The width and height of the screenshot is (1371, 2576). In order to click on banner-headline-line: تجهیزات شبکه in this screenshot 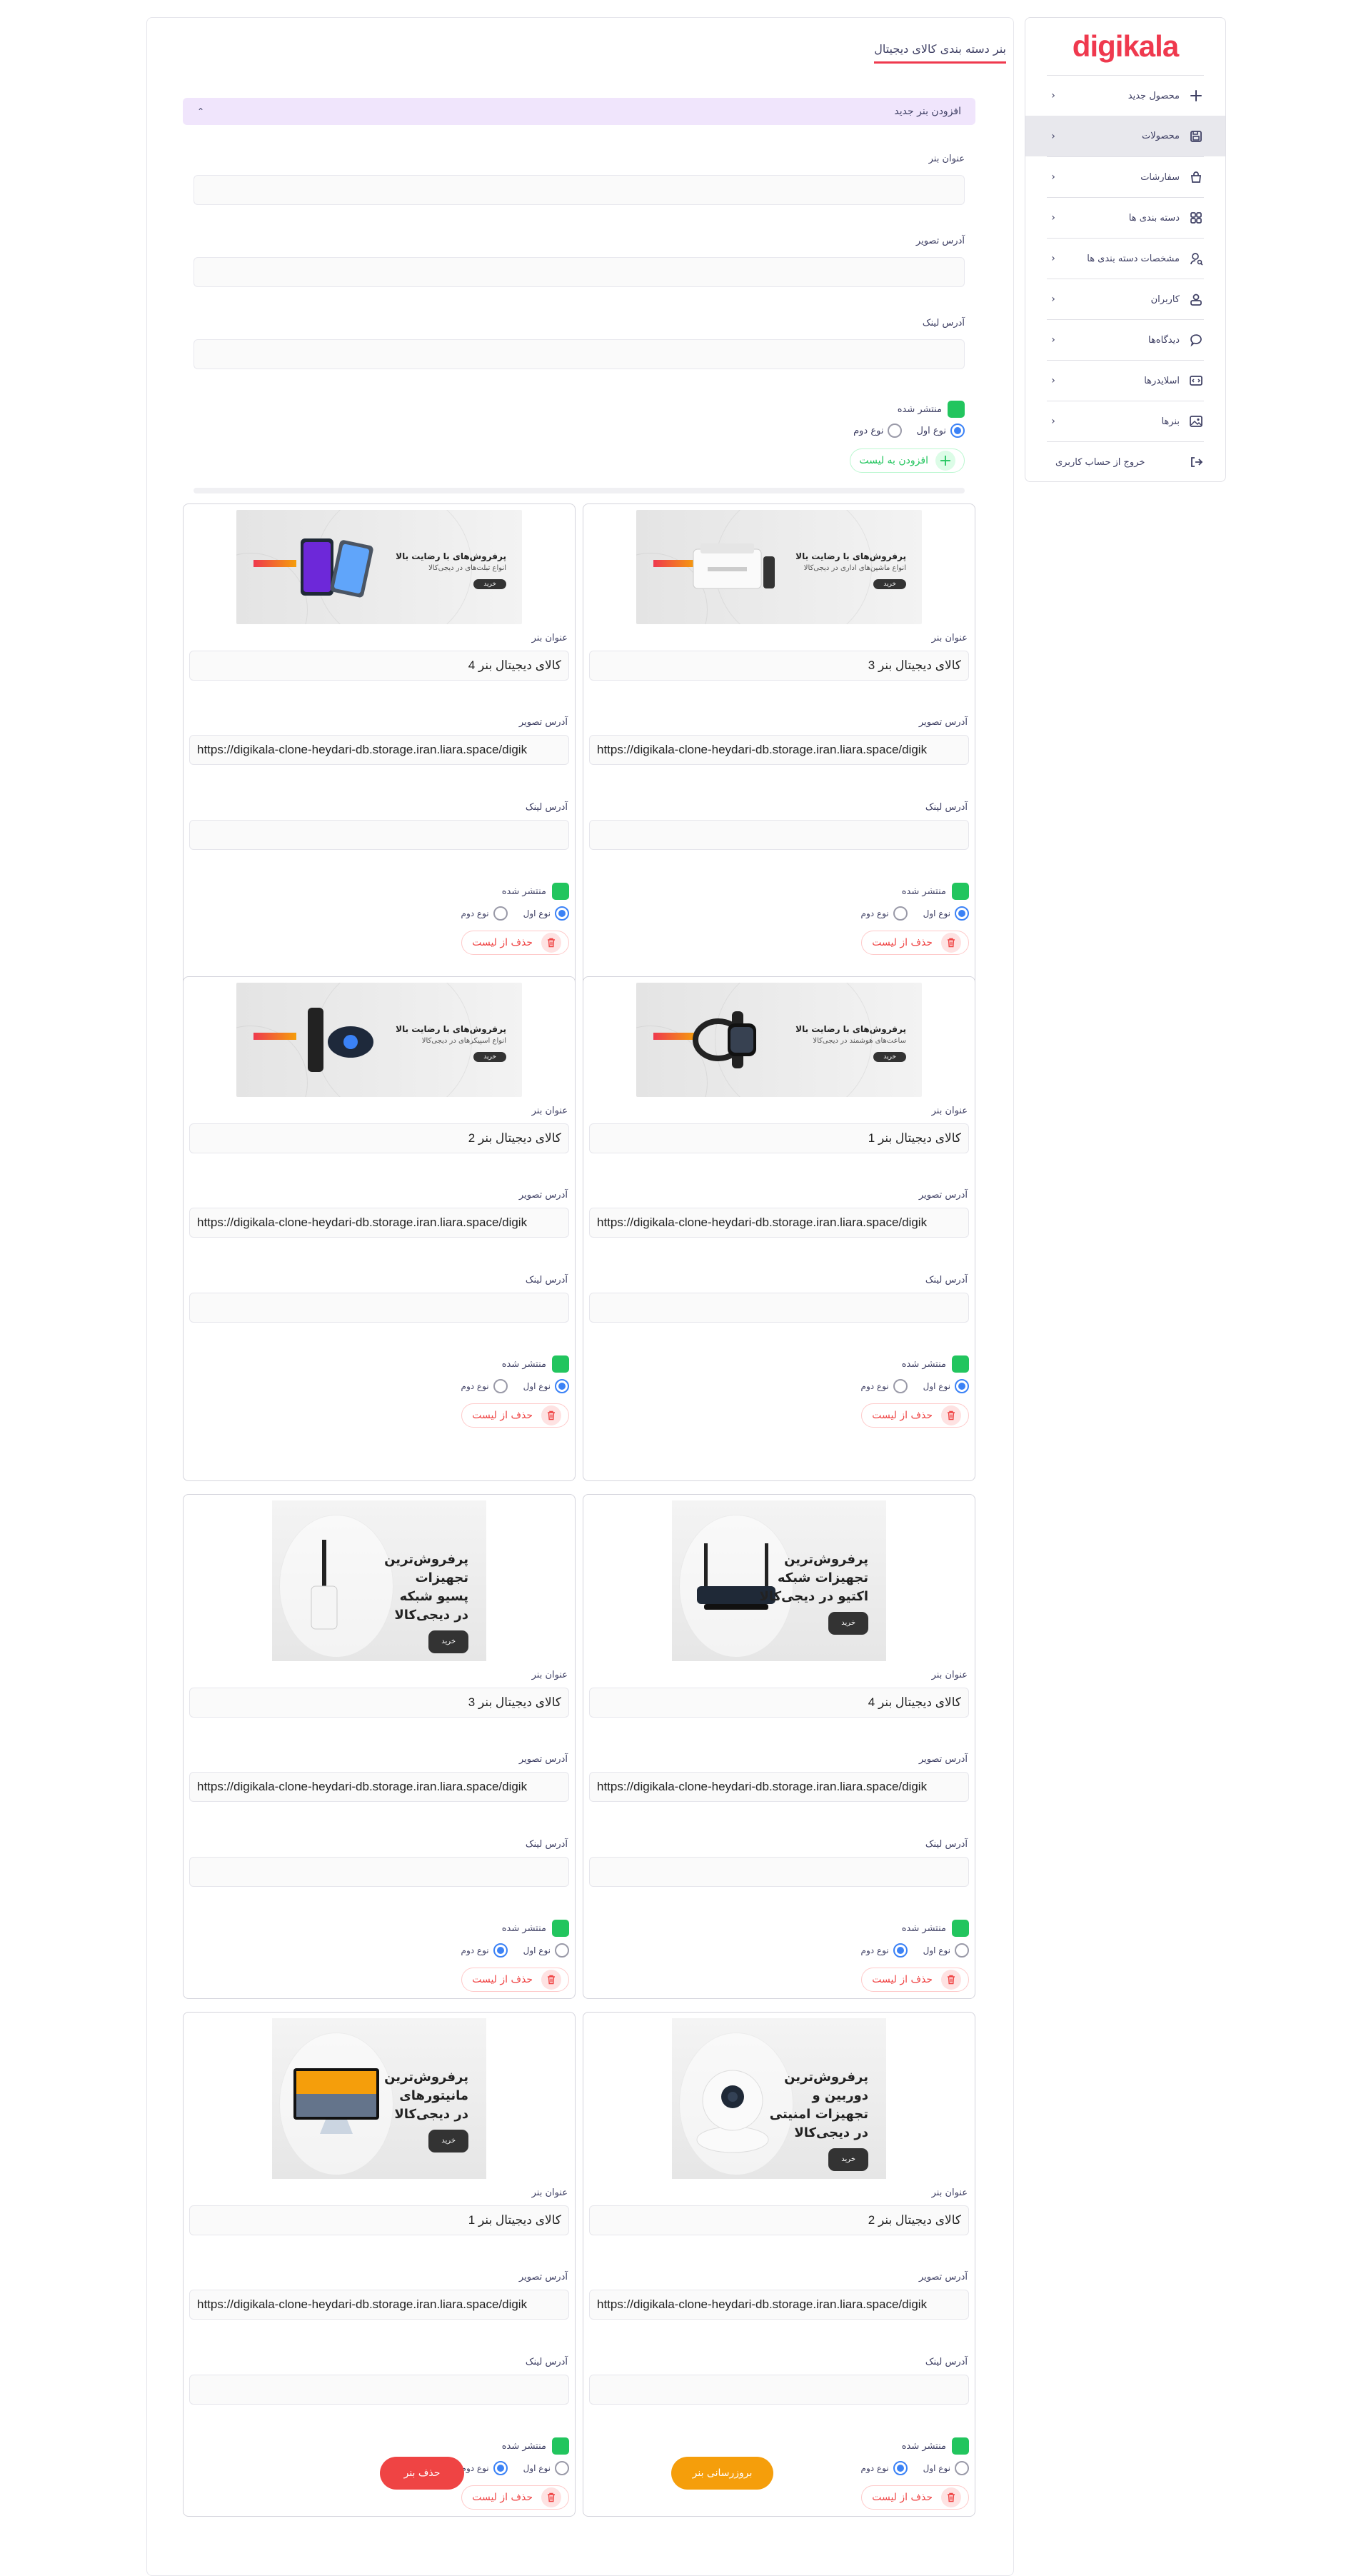, I will do `click(822, 1577)`.